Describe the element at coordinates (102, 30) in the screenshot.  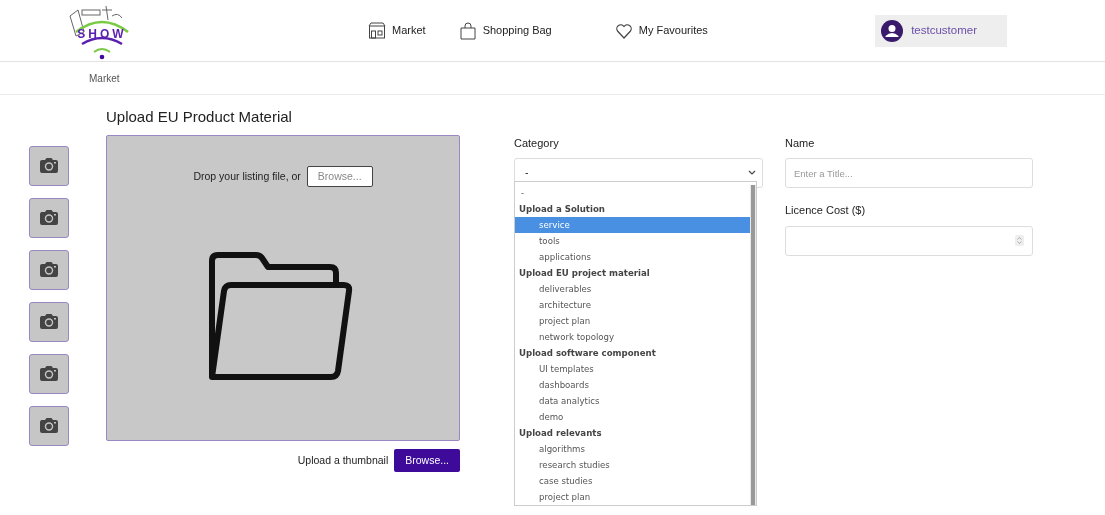
I see `logo: SHOW` at that location.